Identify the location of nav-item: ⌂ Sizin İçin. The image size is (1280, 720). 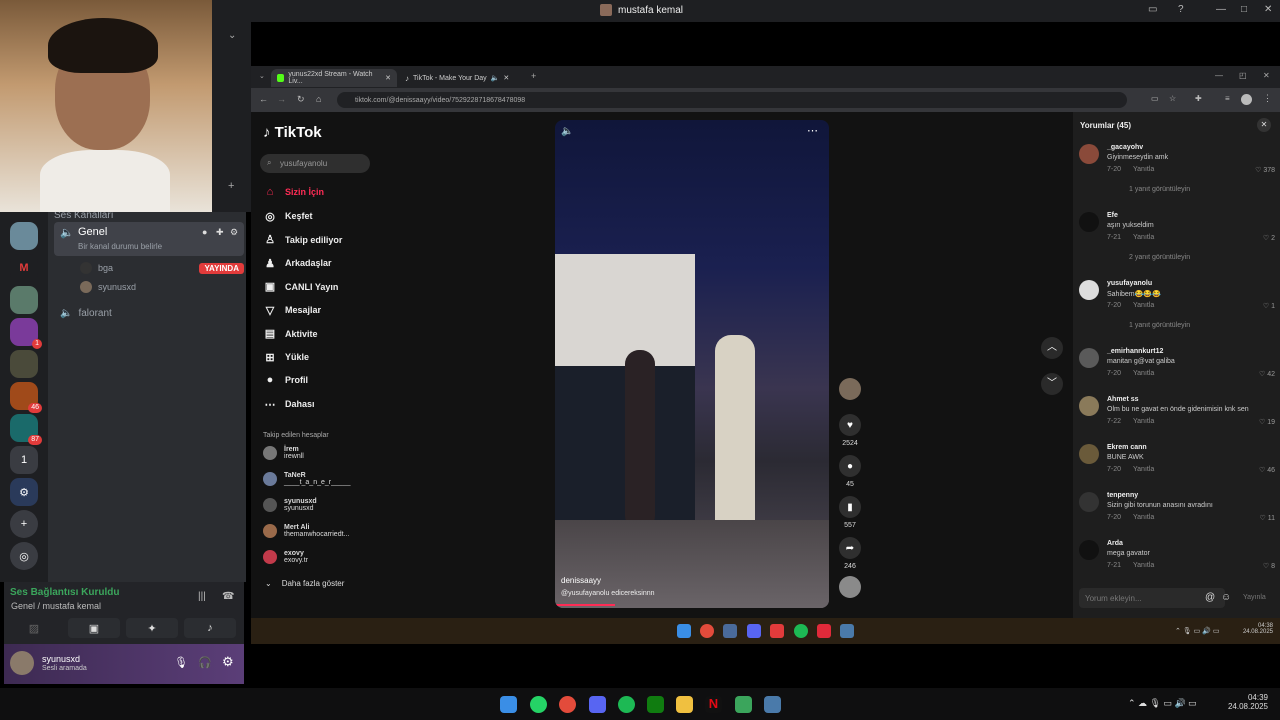
(293, 192).